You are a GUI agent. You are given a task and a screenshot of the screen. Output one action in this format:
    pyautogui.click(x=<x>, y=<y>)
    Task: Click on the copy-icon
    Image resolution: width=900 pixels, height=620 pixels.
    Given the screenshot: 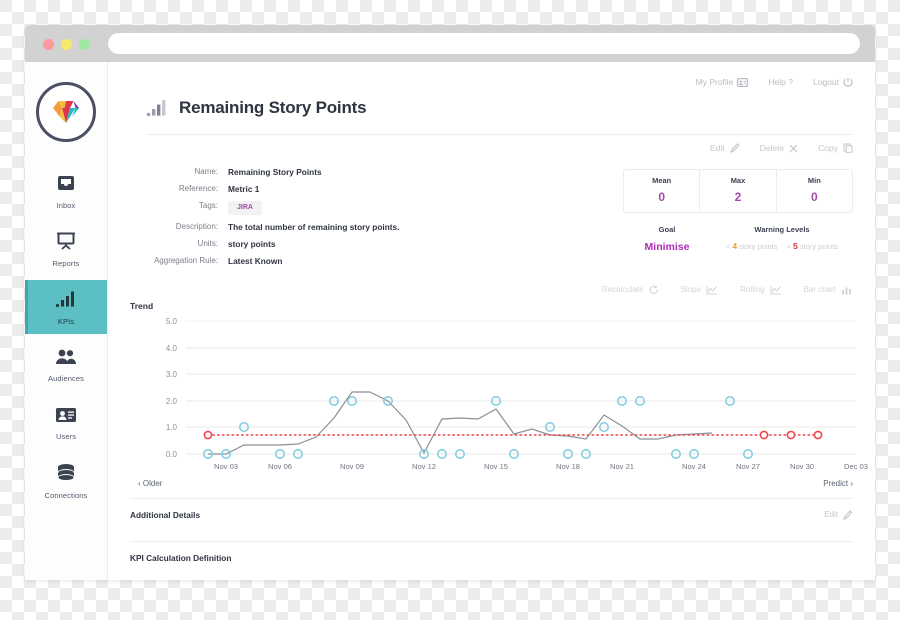 What is the action you would take?
    pyautogui.click(x=848, y=148)
    